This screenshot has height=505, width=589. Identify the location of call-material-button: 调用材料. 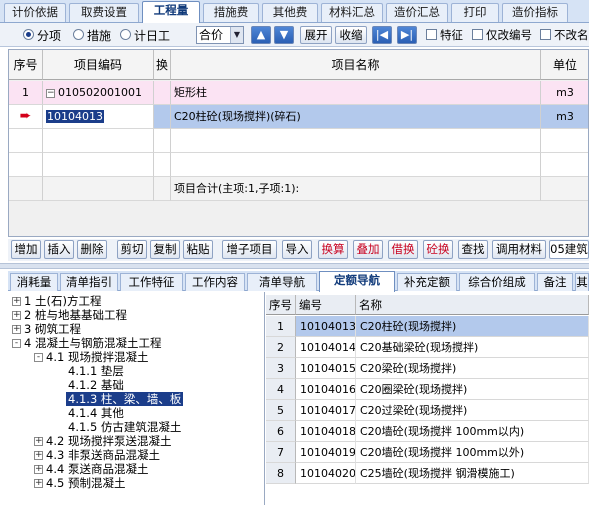
(519, 249).